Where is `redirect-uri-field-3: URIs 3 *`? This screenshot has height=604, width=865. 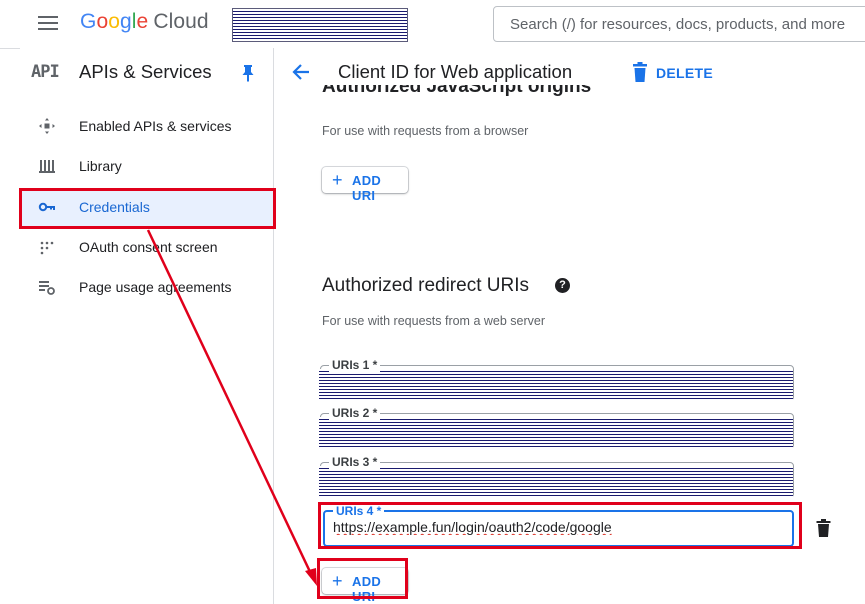
redirect-uri-field-3: URIs 3 * is located at coordinates (556, 476).